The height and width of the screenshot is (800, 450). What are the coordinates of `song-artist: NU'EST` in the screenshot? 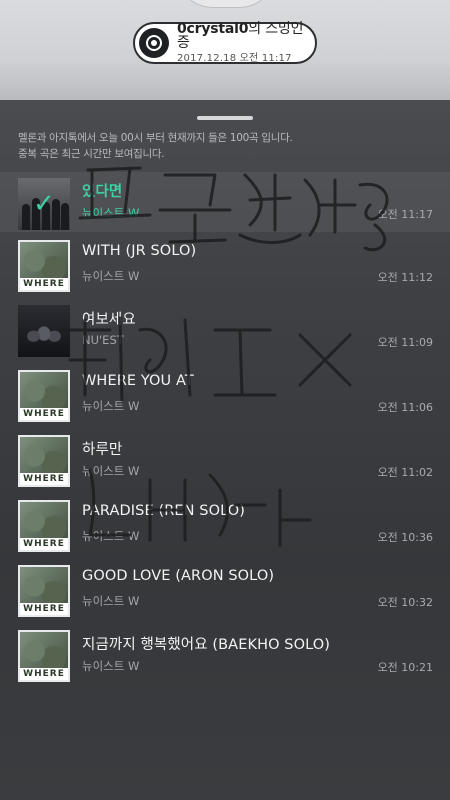 It's located at (103, 340).